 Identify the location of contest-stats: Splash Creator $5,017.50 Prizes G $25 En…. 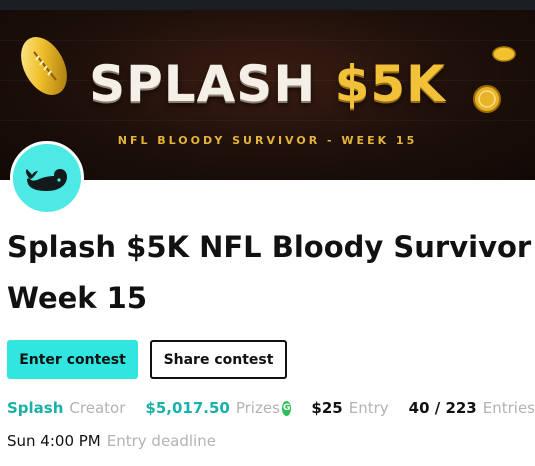
(271, 408).